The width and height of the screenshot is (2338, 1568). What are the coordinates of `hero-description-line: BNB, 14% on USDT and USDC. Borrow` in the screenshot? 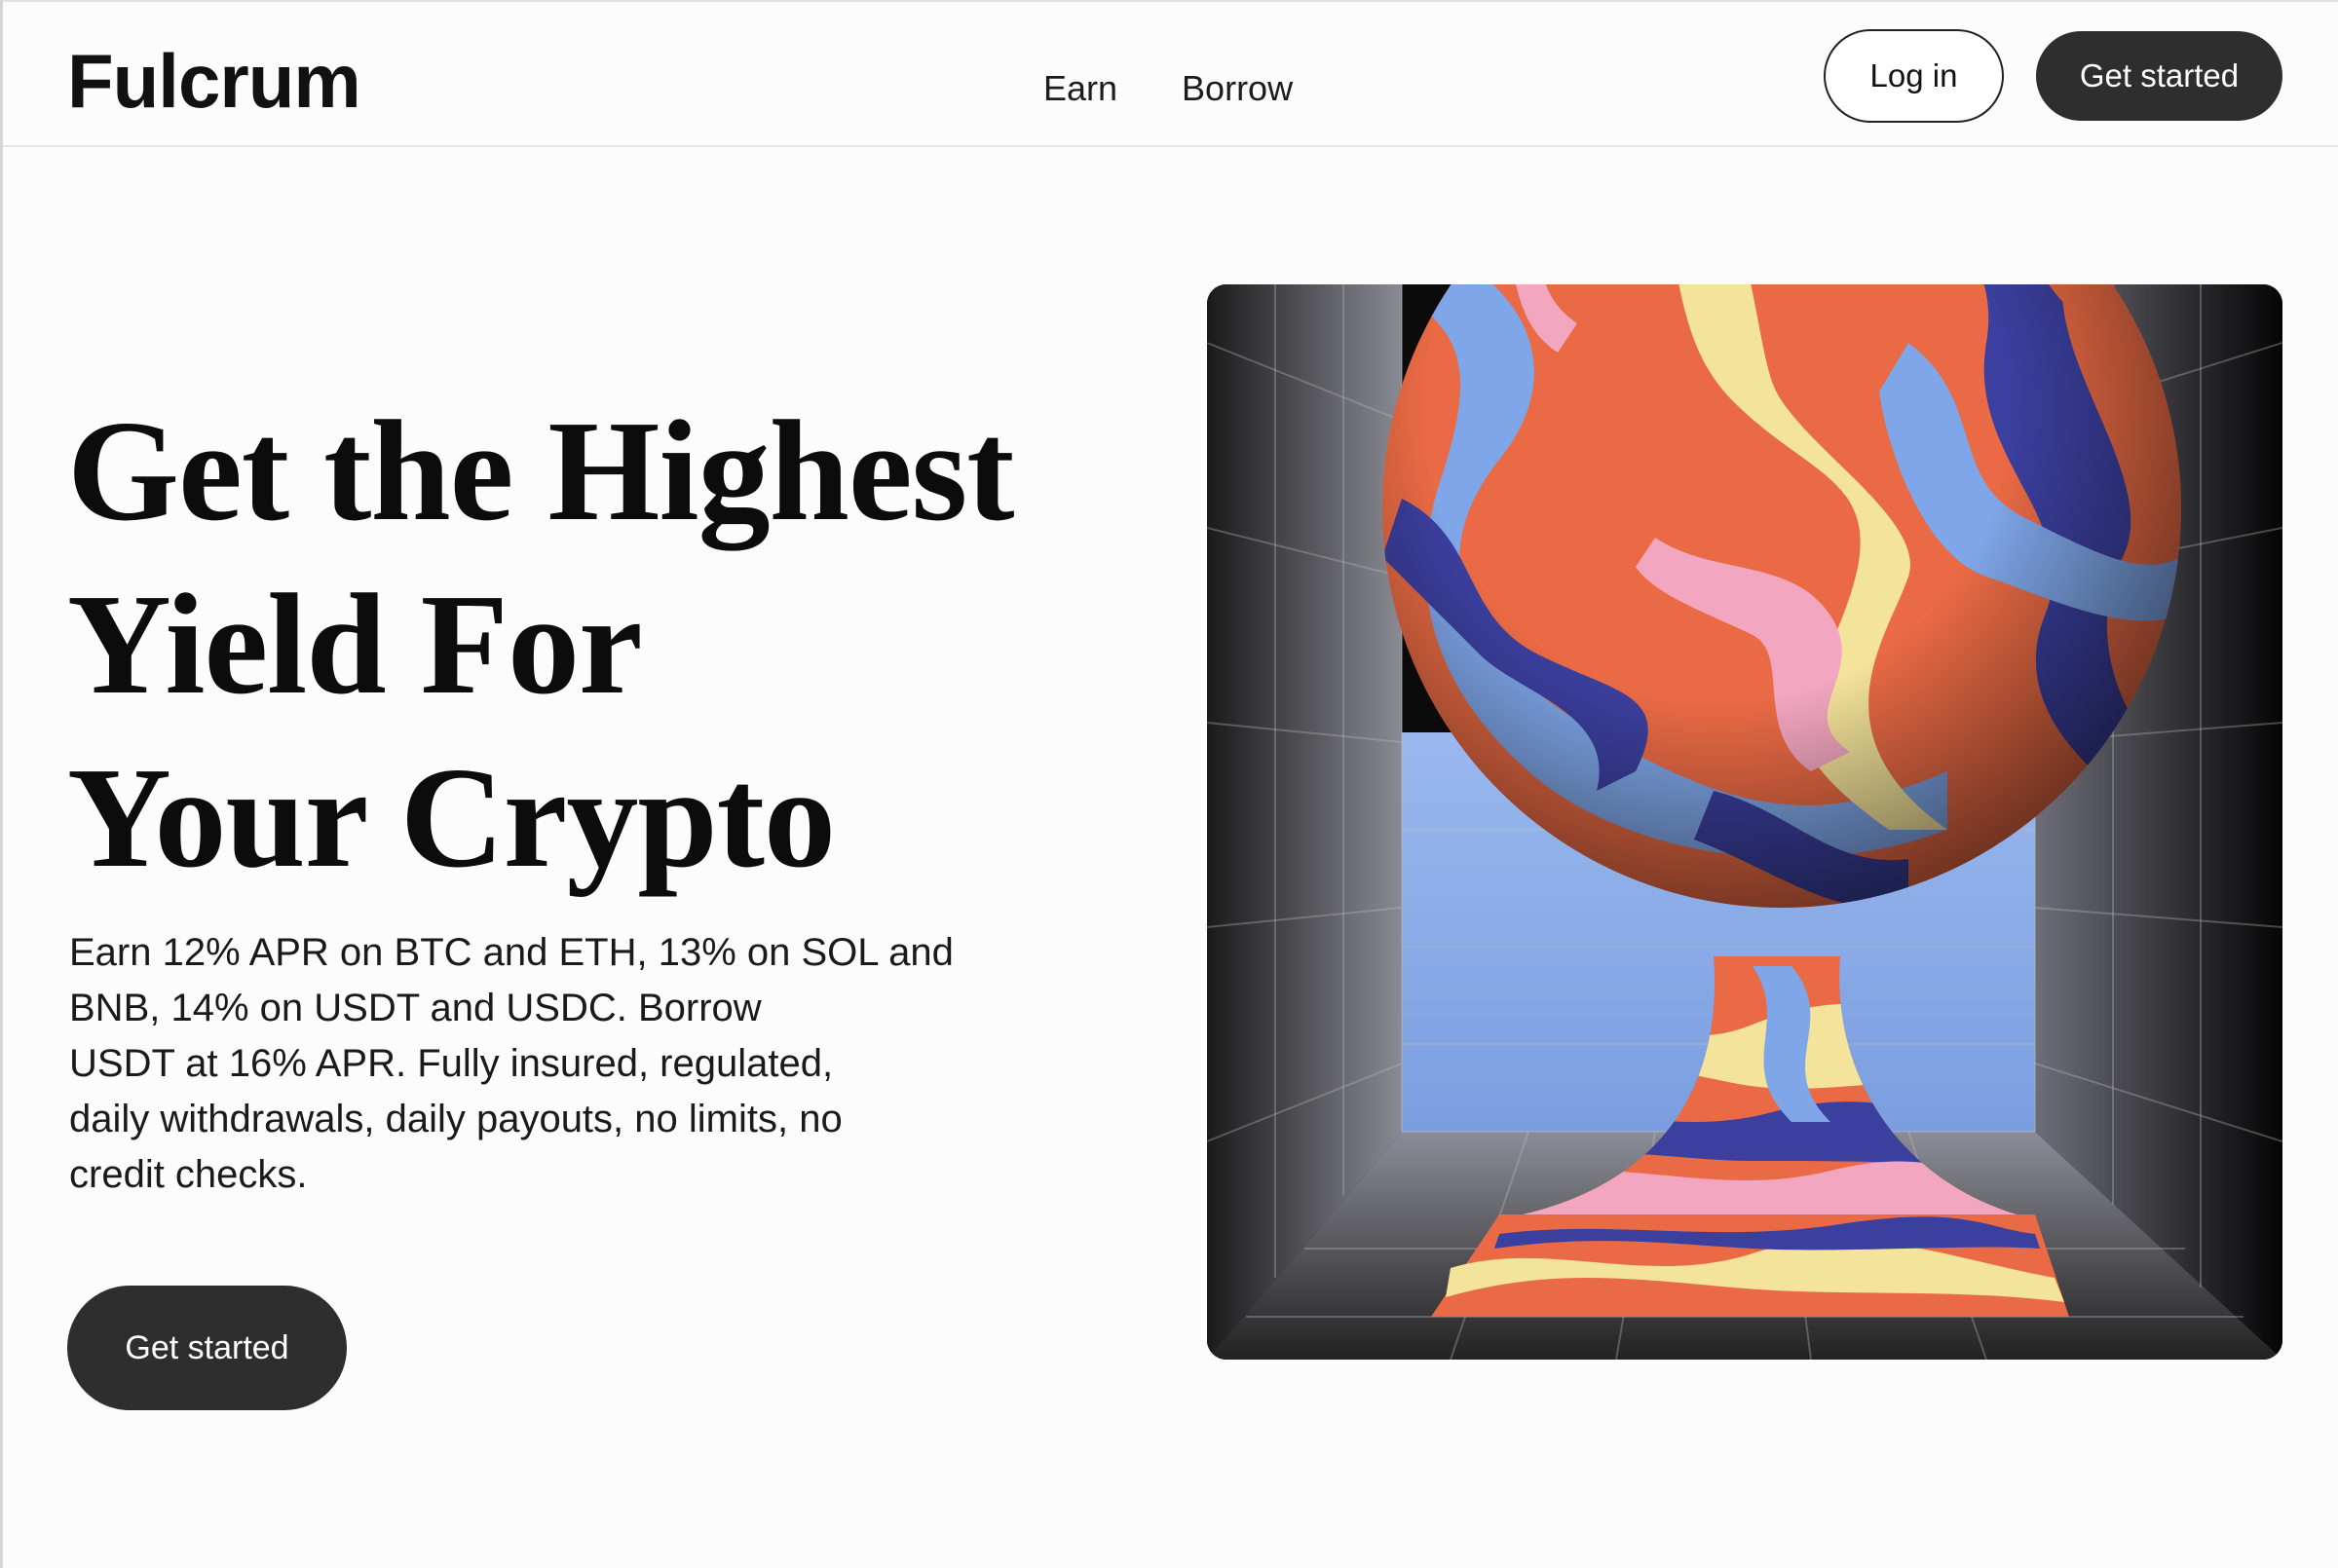 It's located at (415, 1008).